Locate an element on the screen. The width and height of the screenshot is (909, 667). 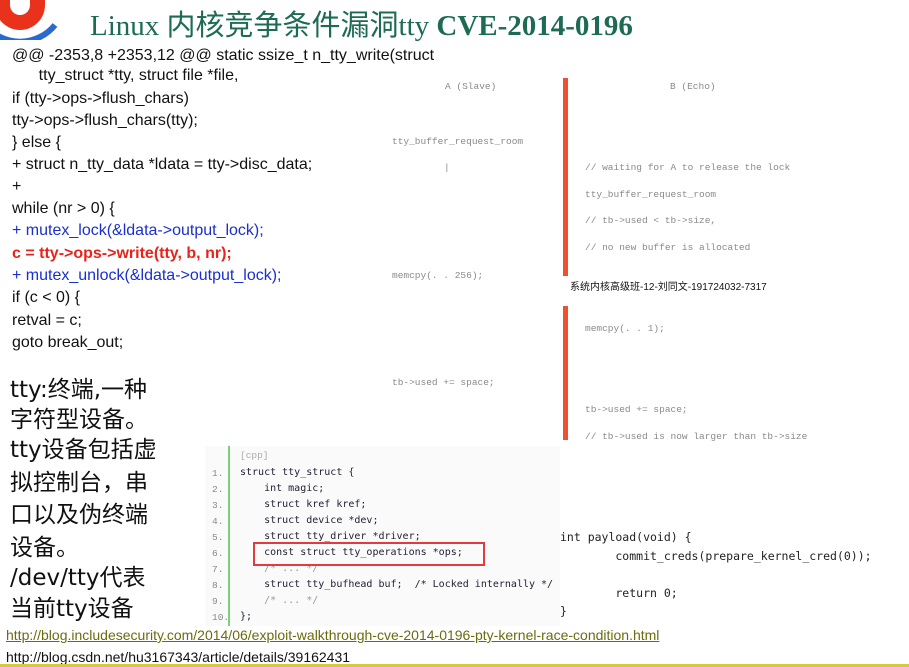
description-line: 当前tty设备 is located at coordinates (72, 609).